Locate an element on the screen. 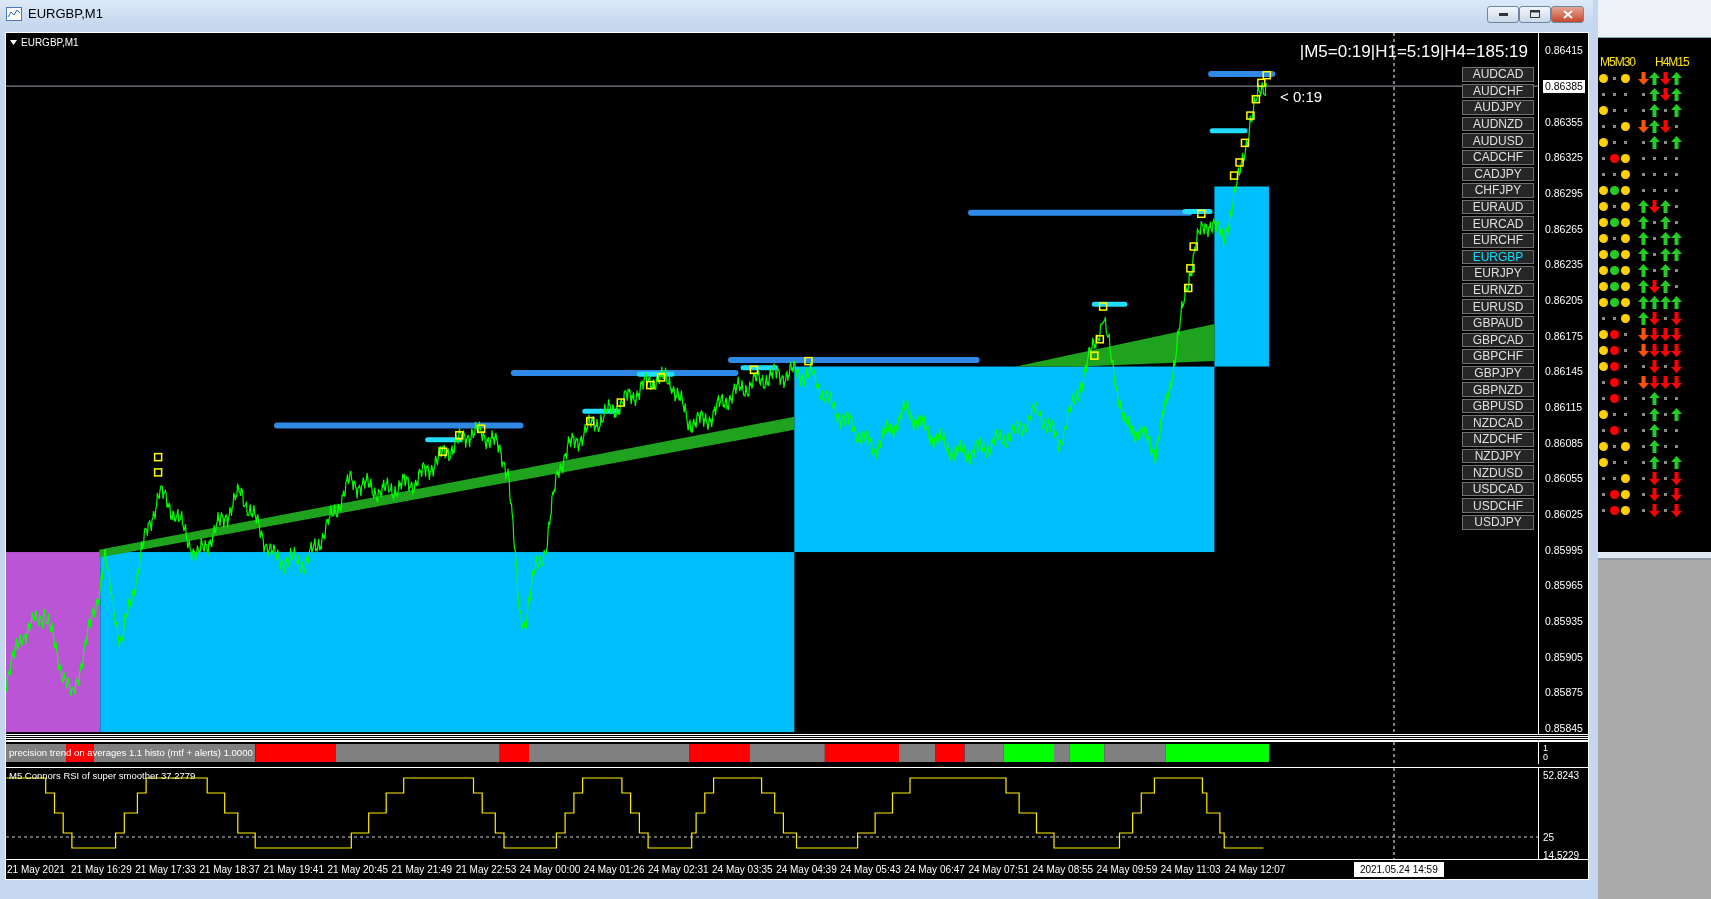 The image size is (1711, 899). window-title: EURGBP,M1 is located at coordinates (65, 14).